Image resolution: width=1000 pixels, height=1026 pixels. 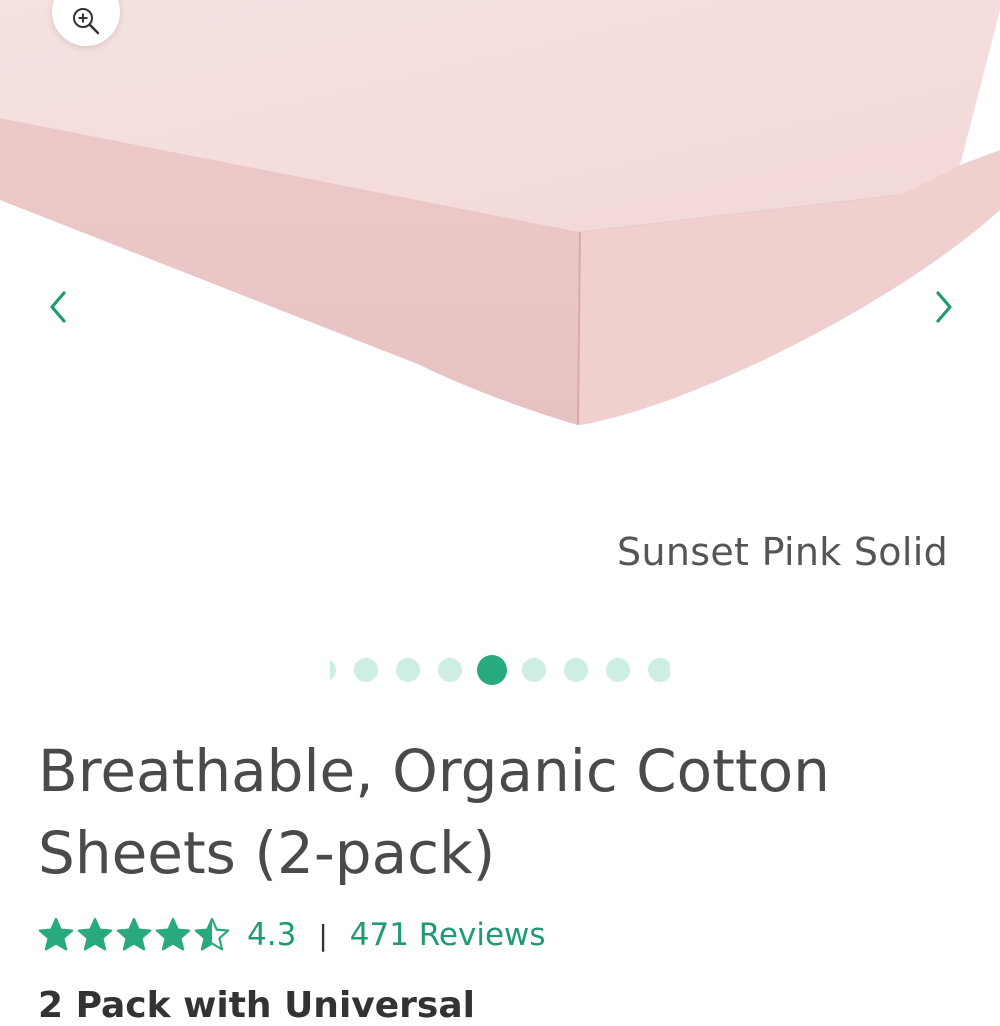 What do you see at coordinates (492, 670) in the screenshot?
I see `carousel-dot-active` at bounding box center [492, 670].